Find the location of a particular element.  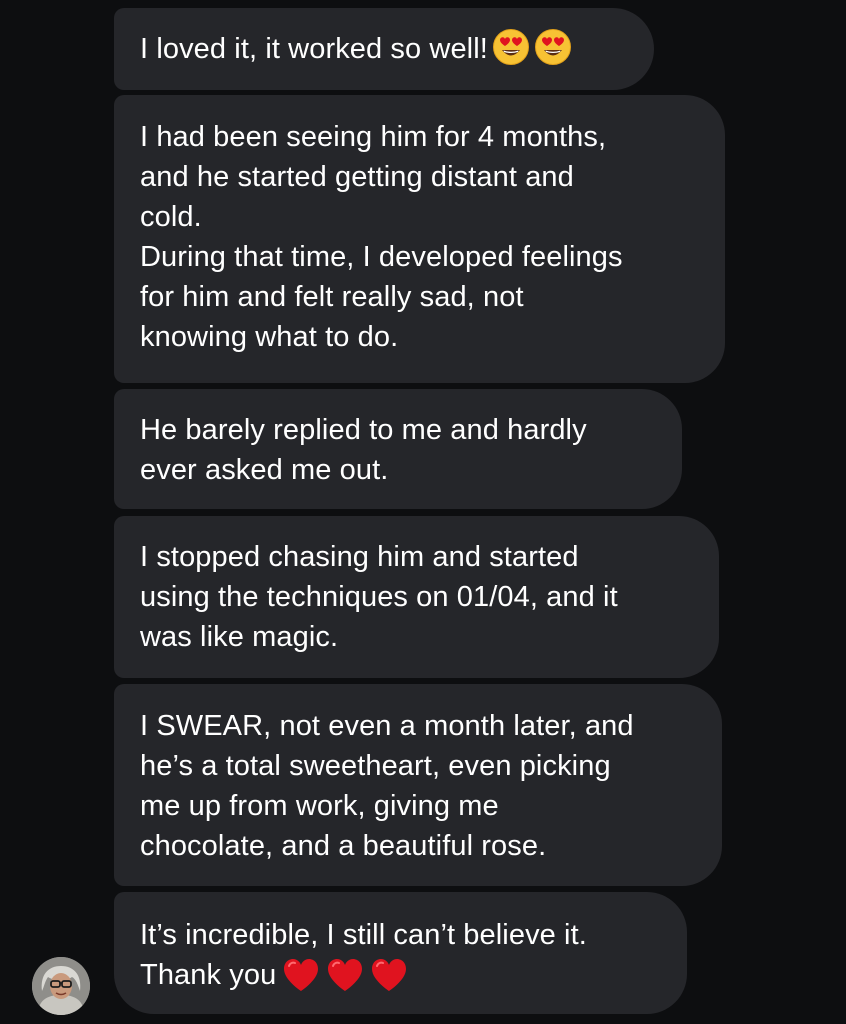

sender-avatar is located at coordinates (61, 986).